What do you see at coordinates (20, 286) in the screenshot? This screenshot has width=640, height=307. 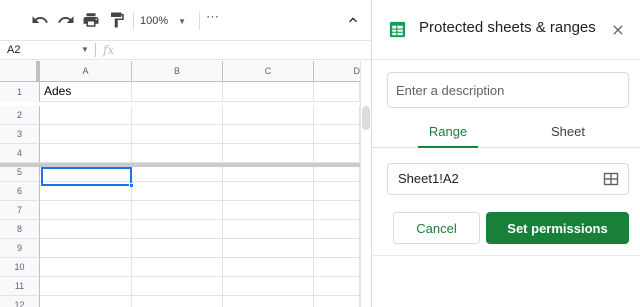 I see `row-header-11: 11` at bounding box center [20, 286].